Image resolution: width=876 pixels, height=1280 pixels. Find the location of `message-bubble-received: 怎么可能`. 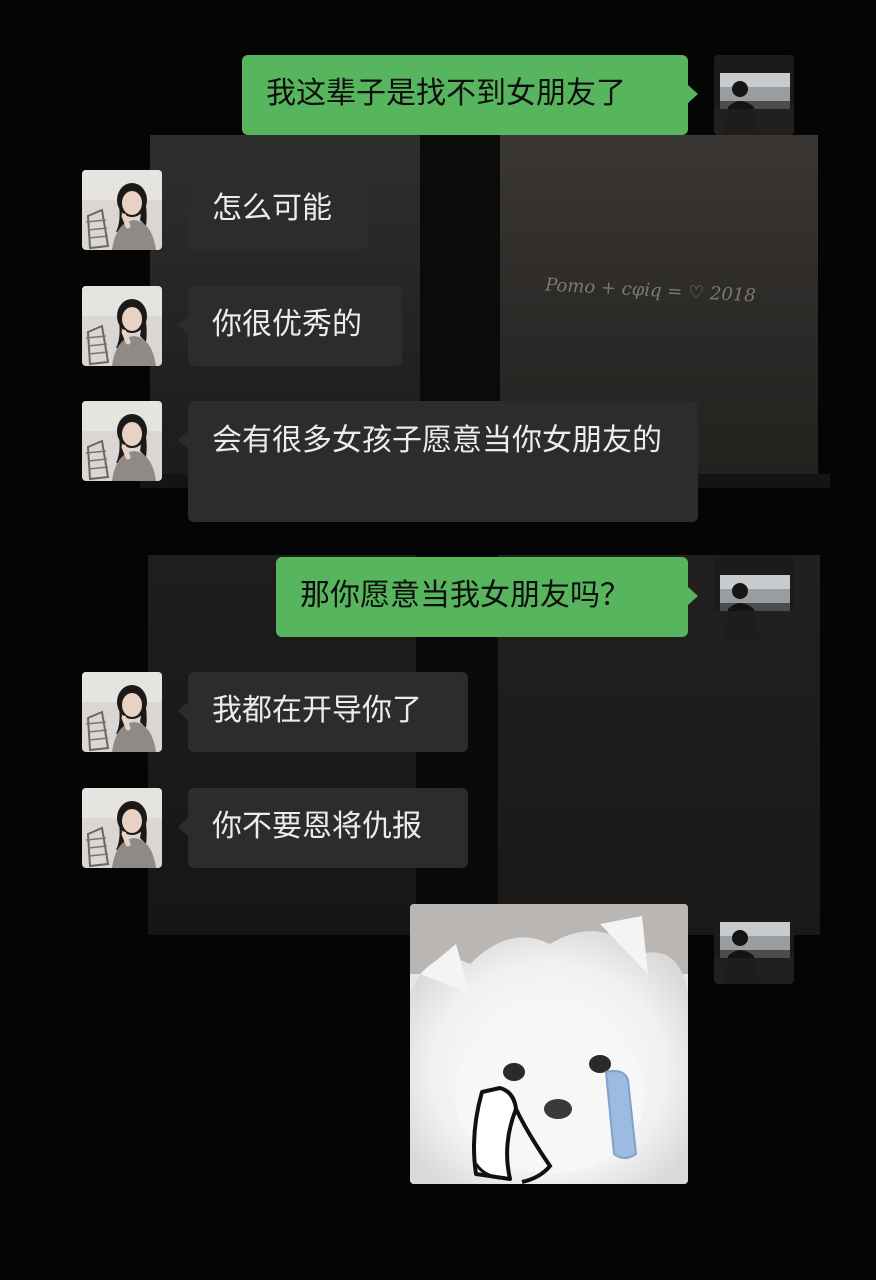

message-bubble-received: 怎么可能 is located at coordinates (273, 210).